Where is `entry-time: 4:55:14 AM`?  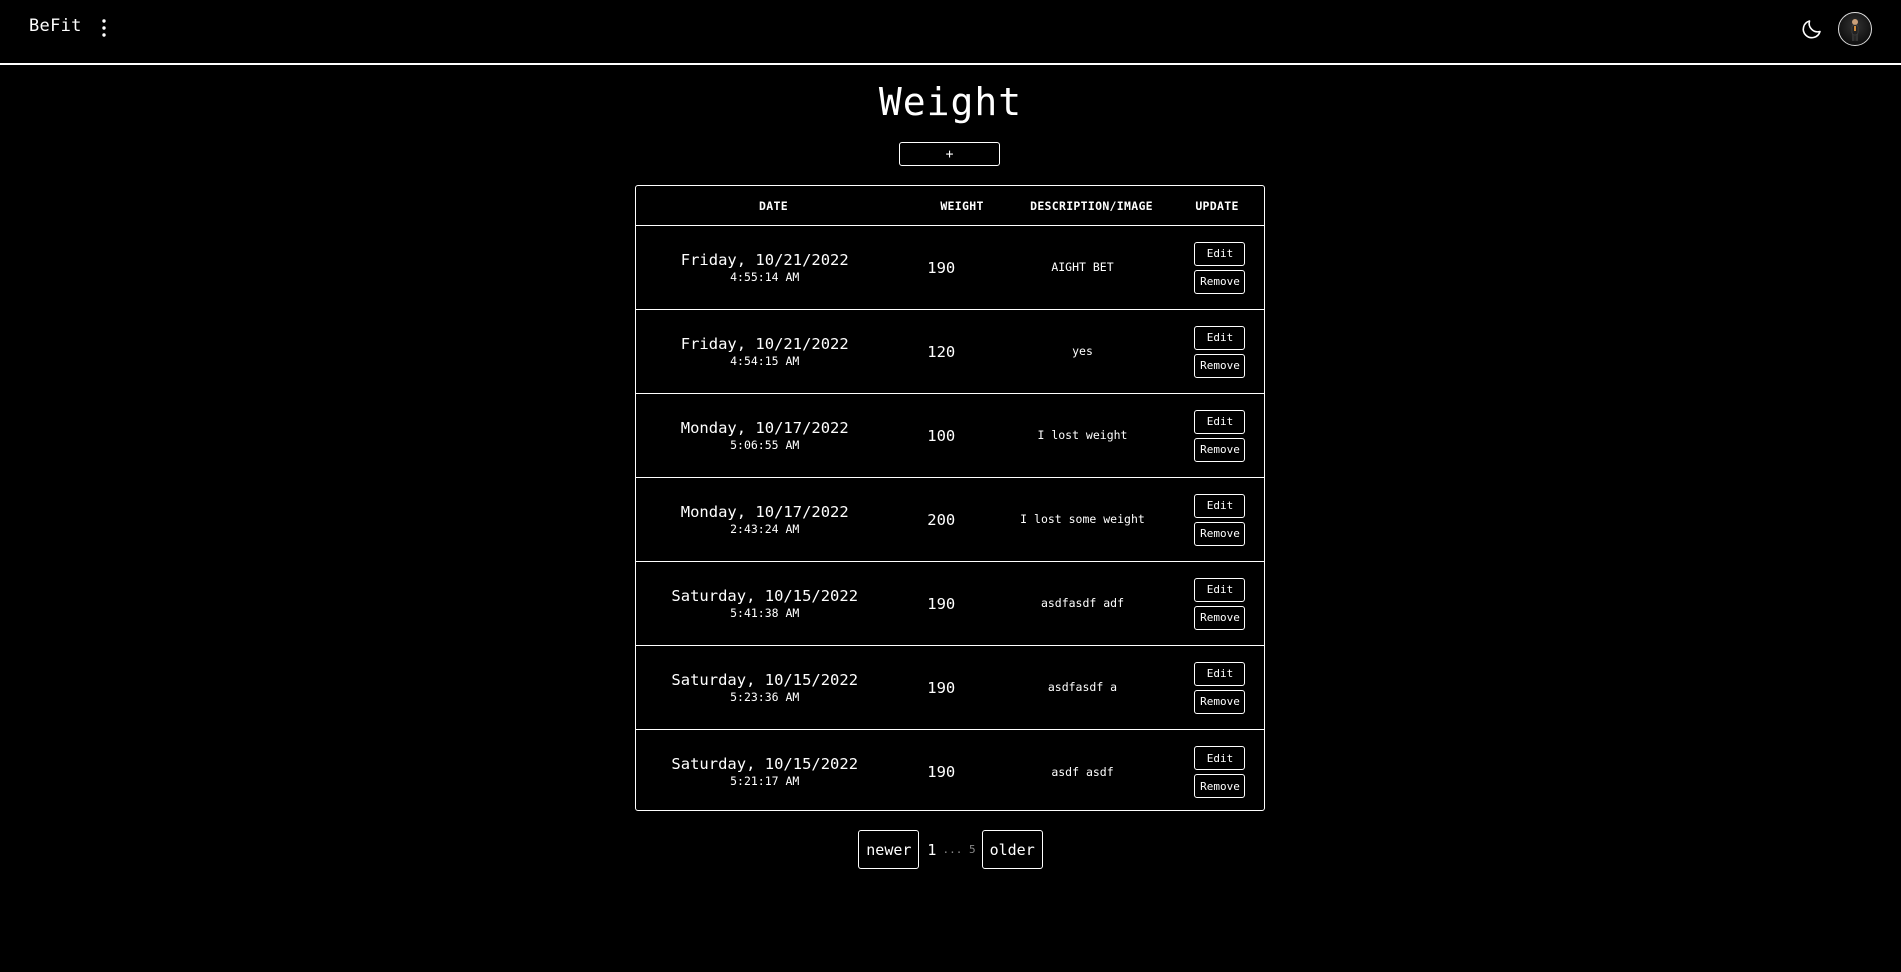
entry-time: 4:55:14 AM is located at coordinates (765, 276).